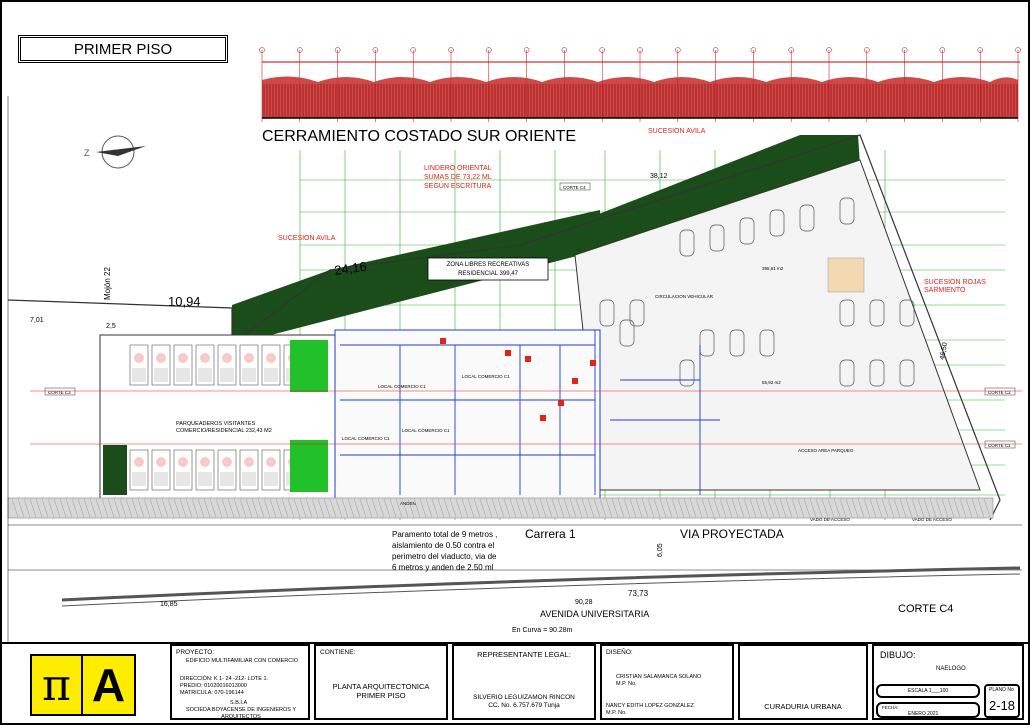  What do you see at coordinates (486, 376) in the screenshot?
I see `label-local-2: LOCAL COMERCIO C1` at bounding box center [486, 376].